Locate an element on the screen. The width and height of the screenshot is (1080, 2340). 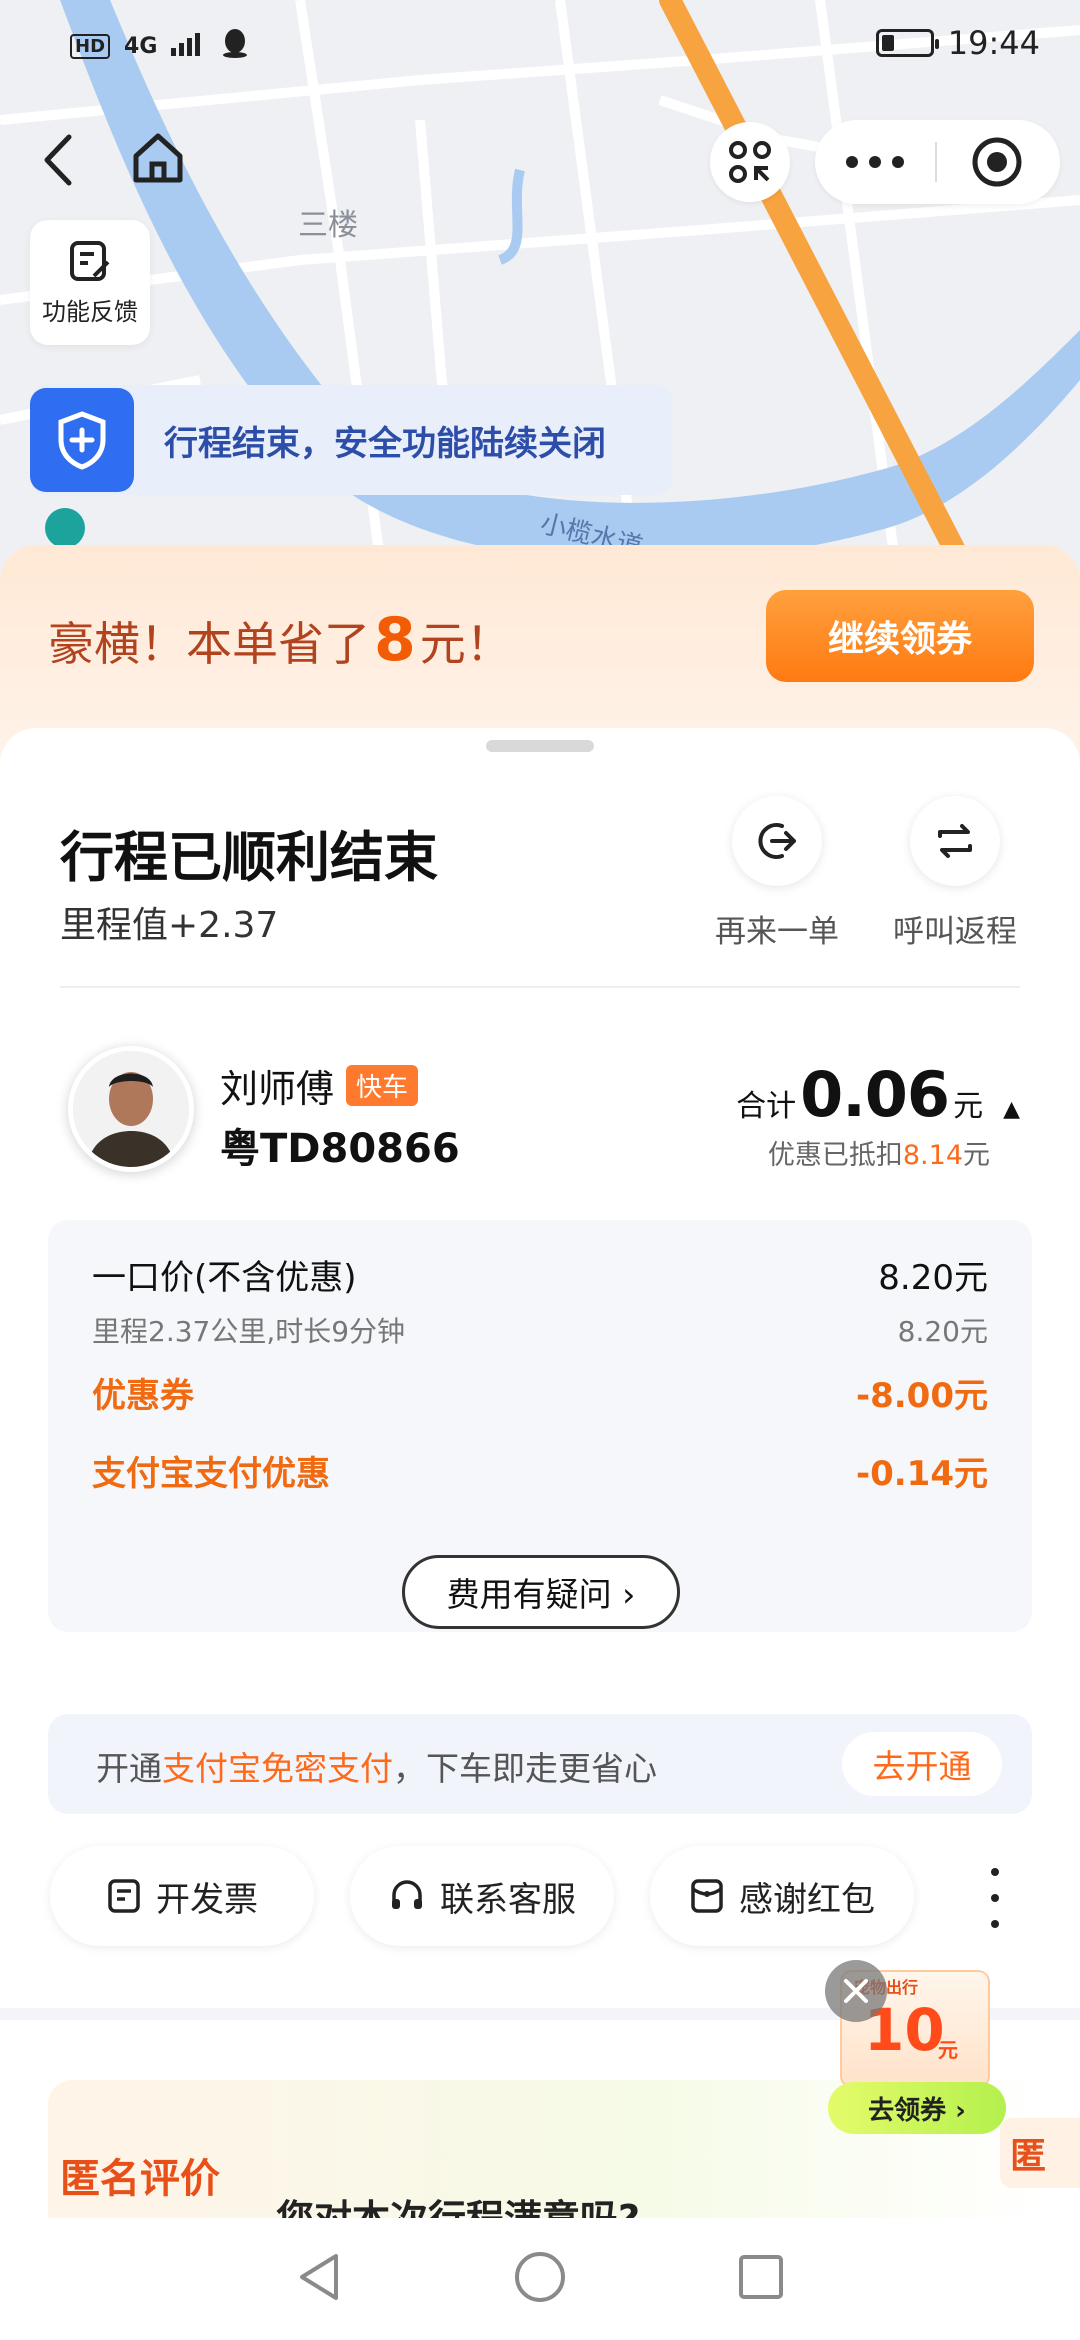
invoice-icon is located at coordinates (124, 1896).